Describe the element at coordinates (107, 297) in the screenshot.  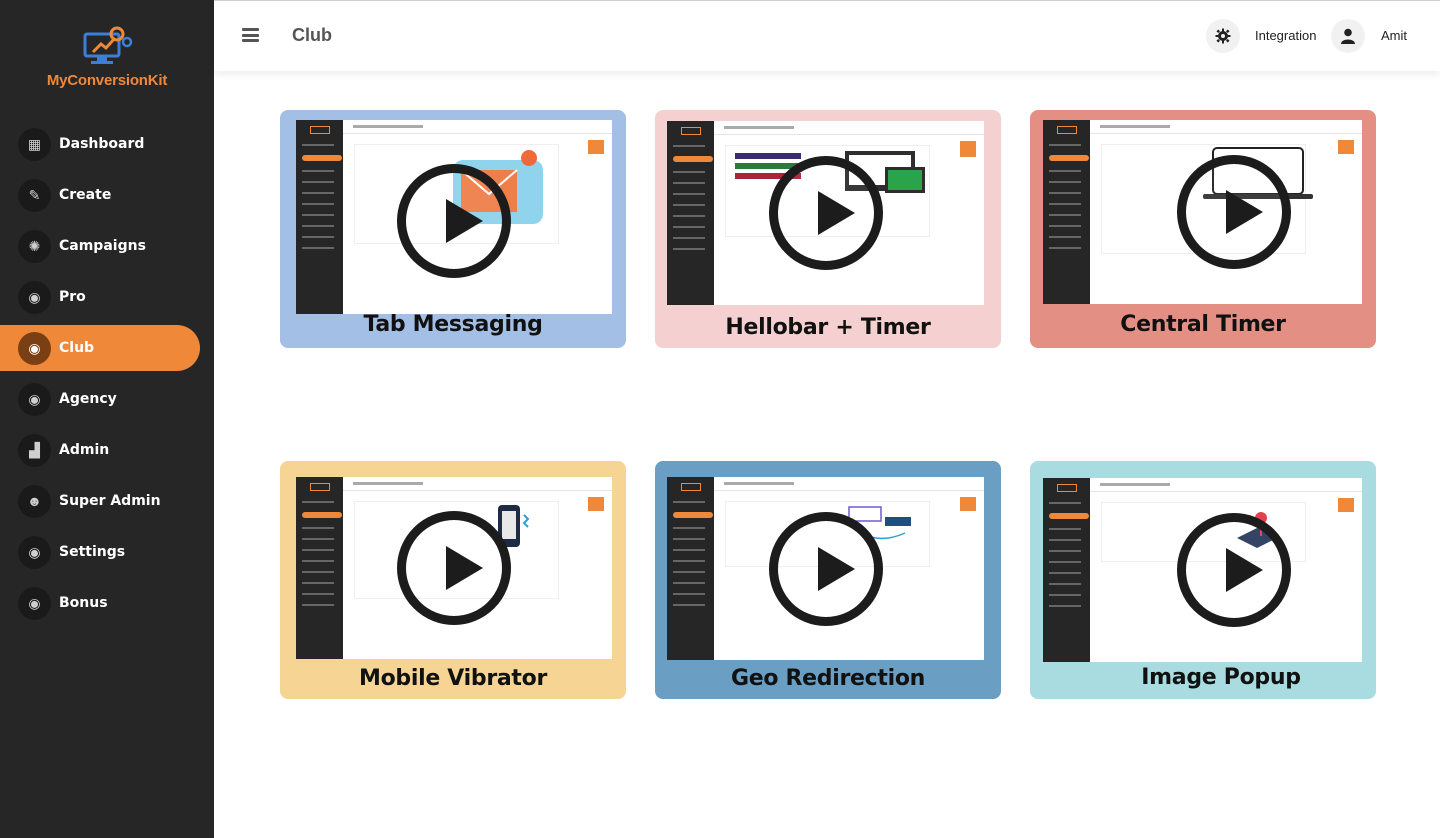
I see `sidebar-item-pro: ◉ Pro` at that location.